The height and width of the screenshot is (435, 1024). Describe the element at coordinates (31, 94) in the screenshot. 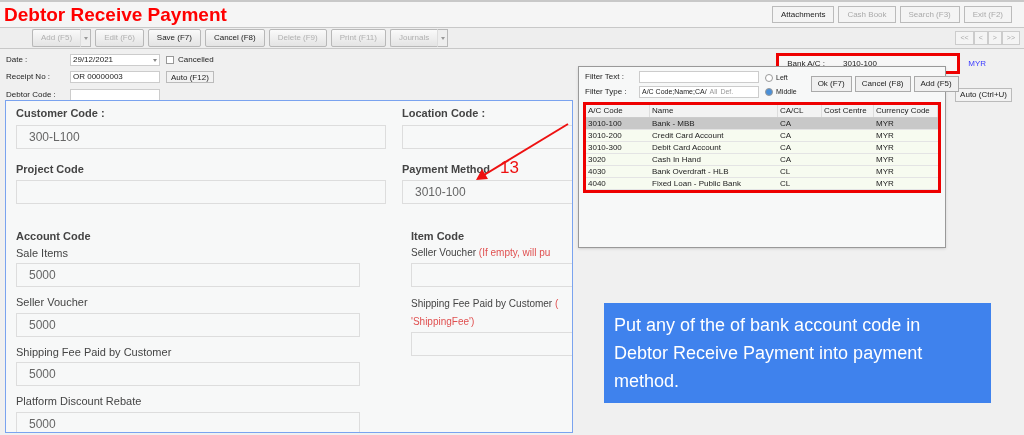

I see `debtor-label: Debtor Code :` at that location.